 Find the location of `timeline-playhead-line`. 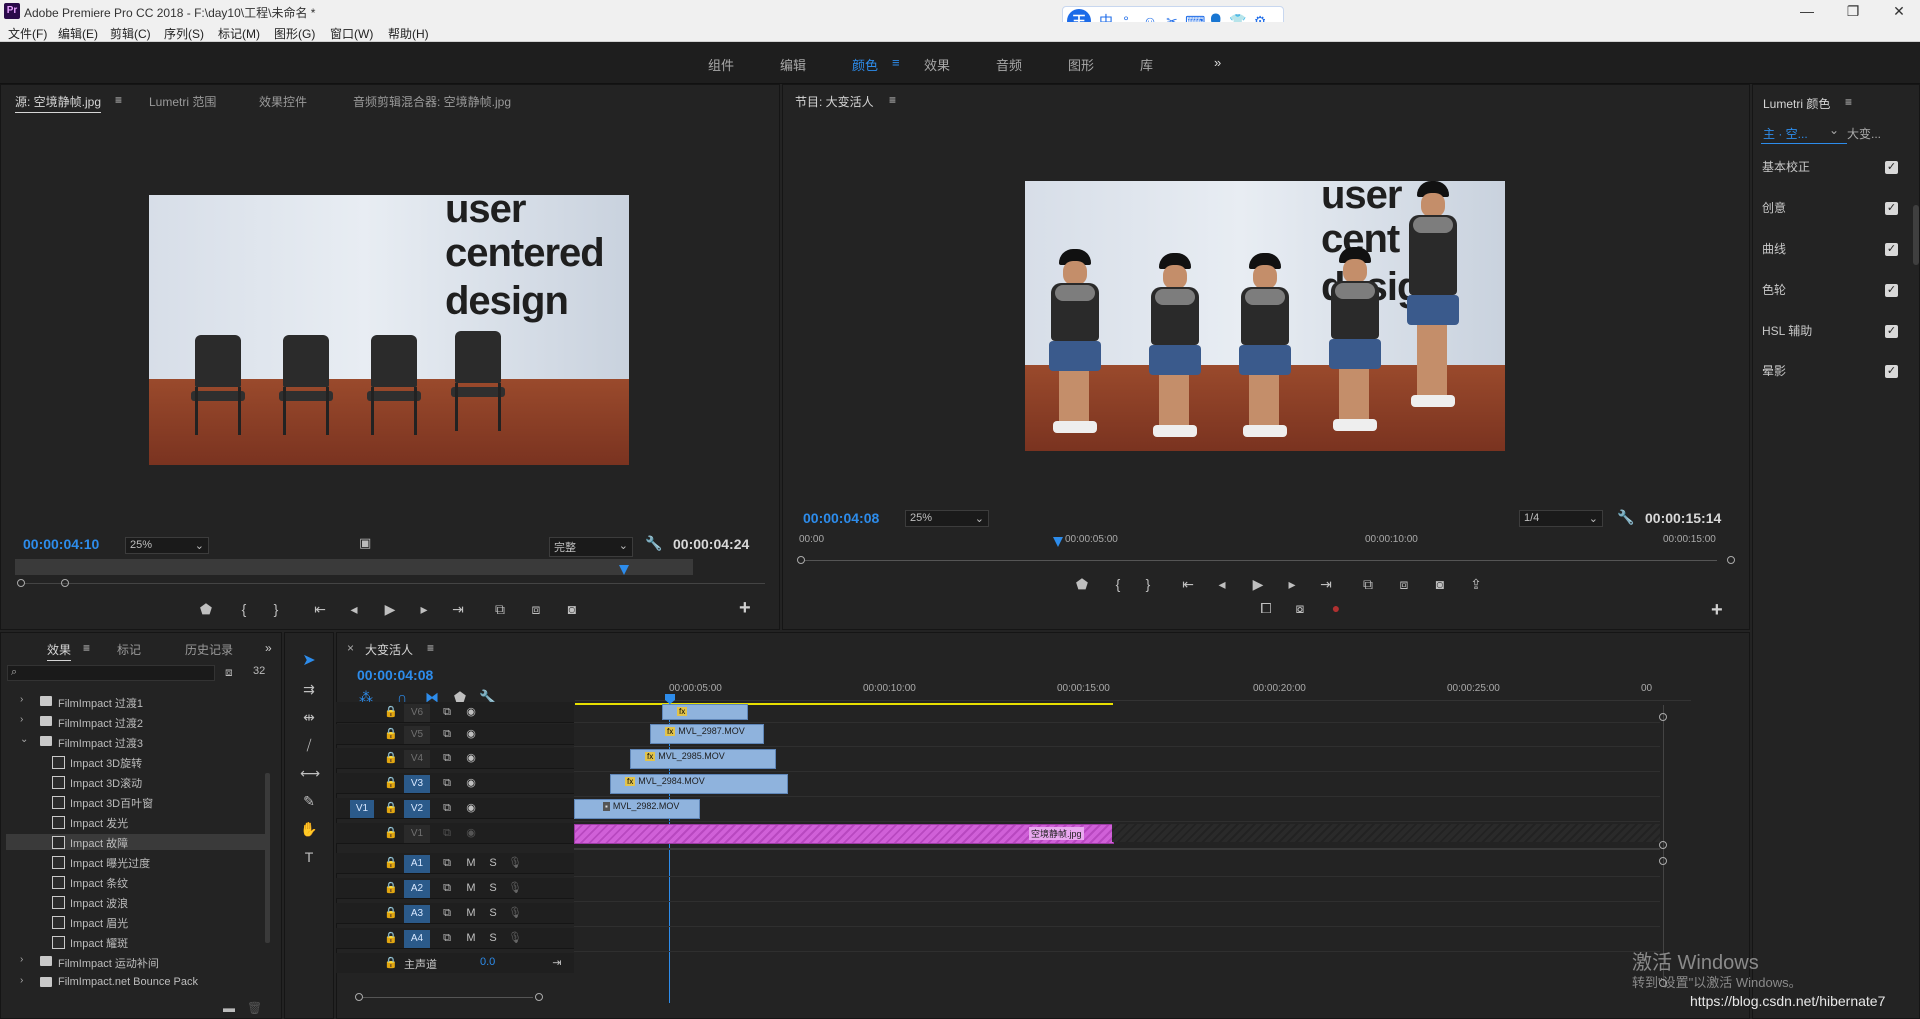

timeline-playhead-line is located at coordinates (669, 853).